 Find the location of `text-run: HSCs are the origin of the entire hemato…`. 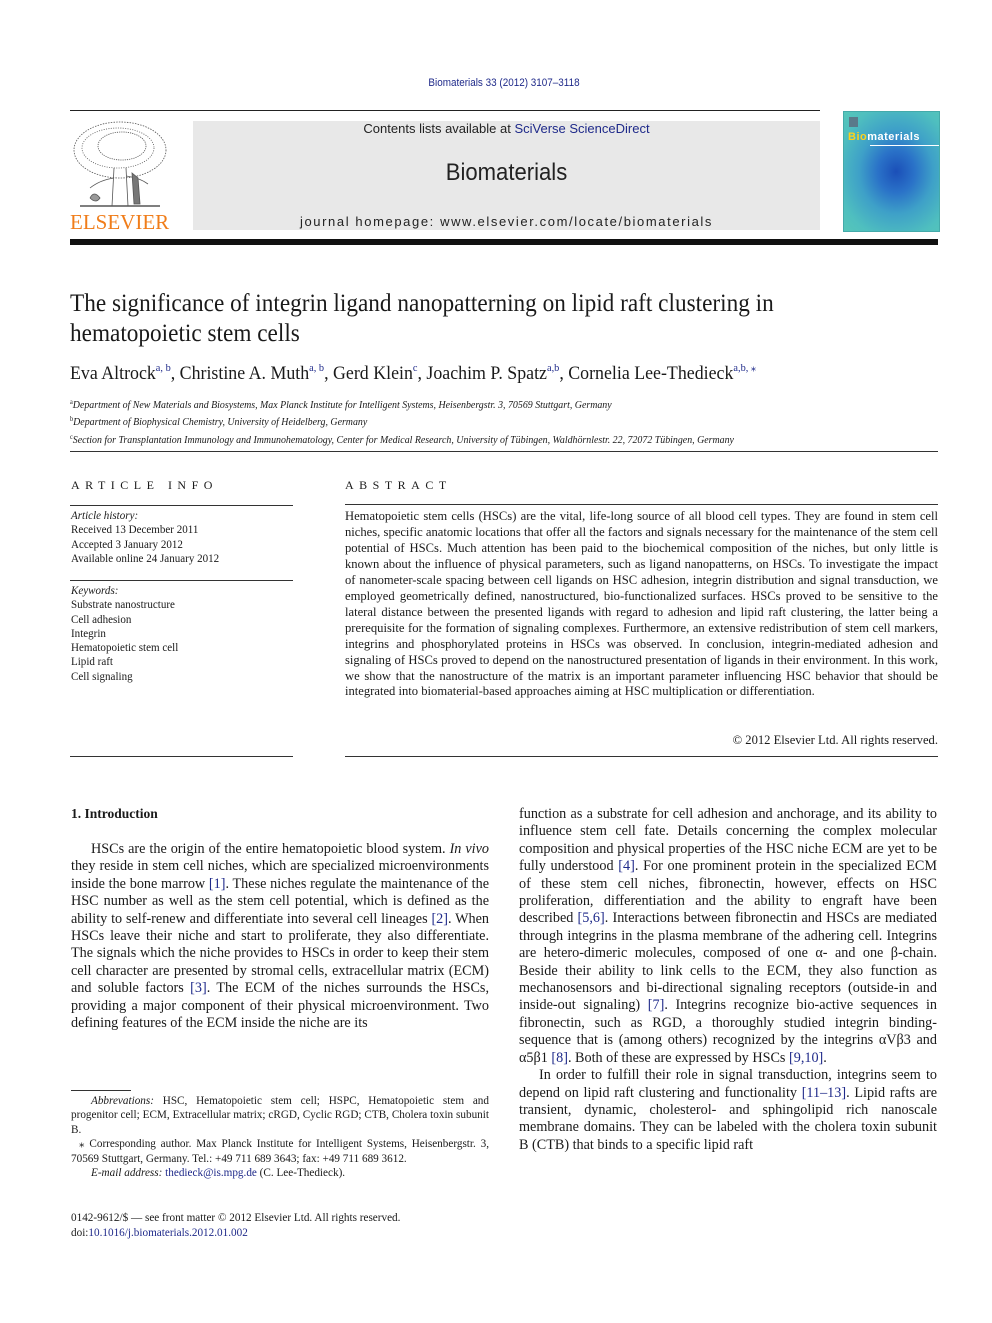

text-run: HSCs are the origin of the entire hemato… is located at coordinates (270, 849).